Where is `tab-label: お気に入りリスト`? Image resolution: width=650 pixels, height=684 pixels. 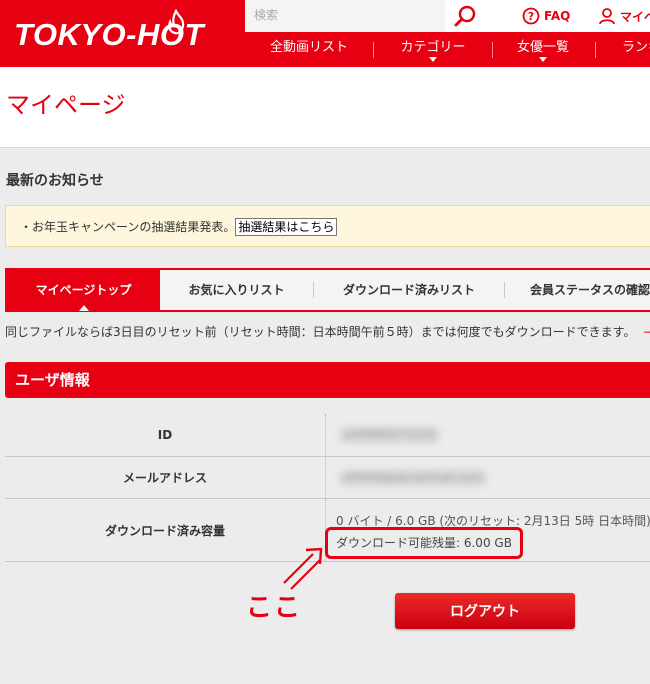
tab-label: お気に入りリスト is located at coordinates (236, 290).